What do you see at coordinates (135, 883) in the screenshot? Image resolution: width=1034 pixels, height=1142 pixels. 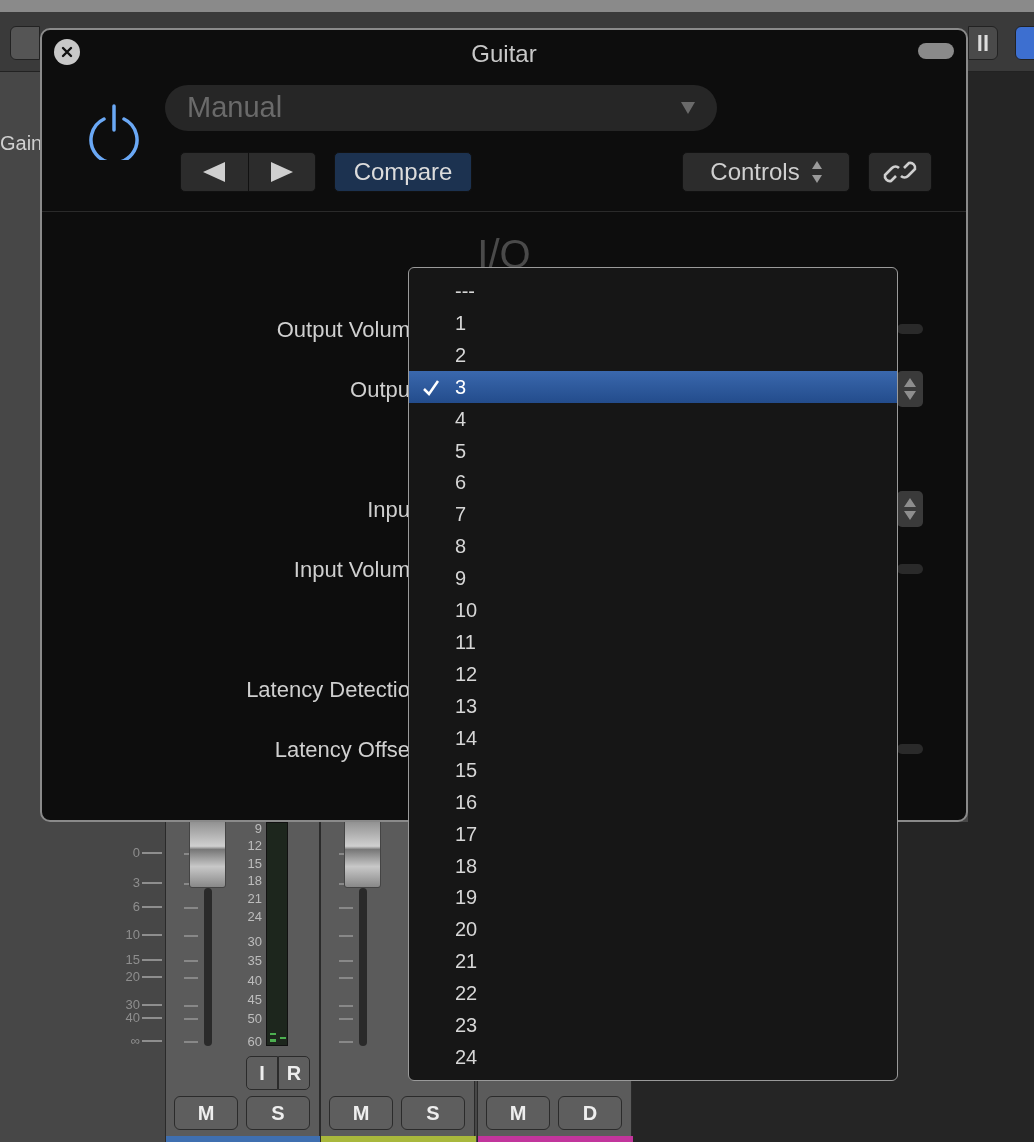 I see `scale-label: 3` at bounding box center [135, 883].